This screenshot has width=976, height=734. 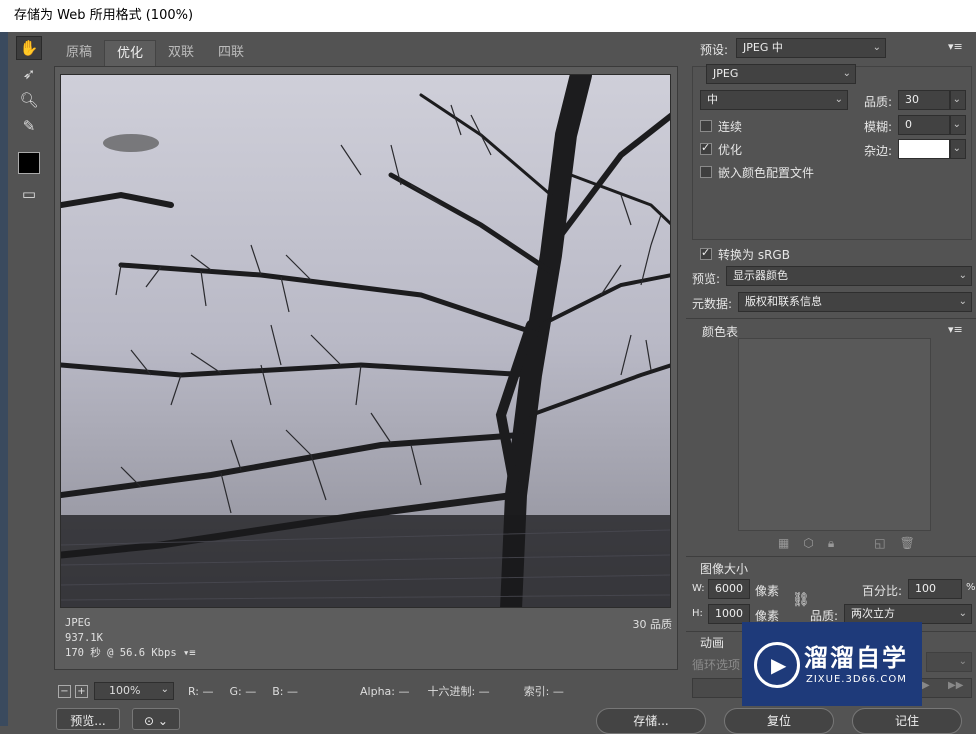 I want to click on readout-b: B: —, so click(x=285, y=691).